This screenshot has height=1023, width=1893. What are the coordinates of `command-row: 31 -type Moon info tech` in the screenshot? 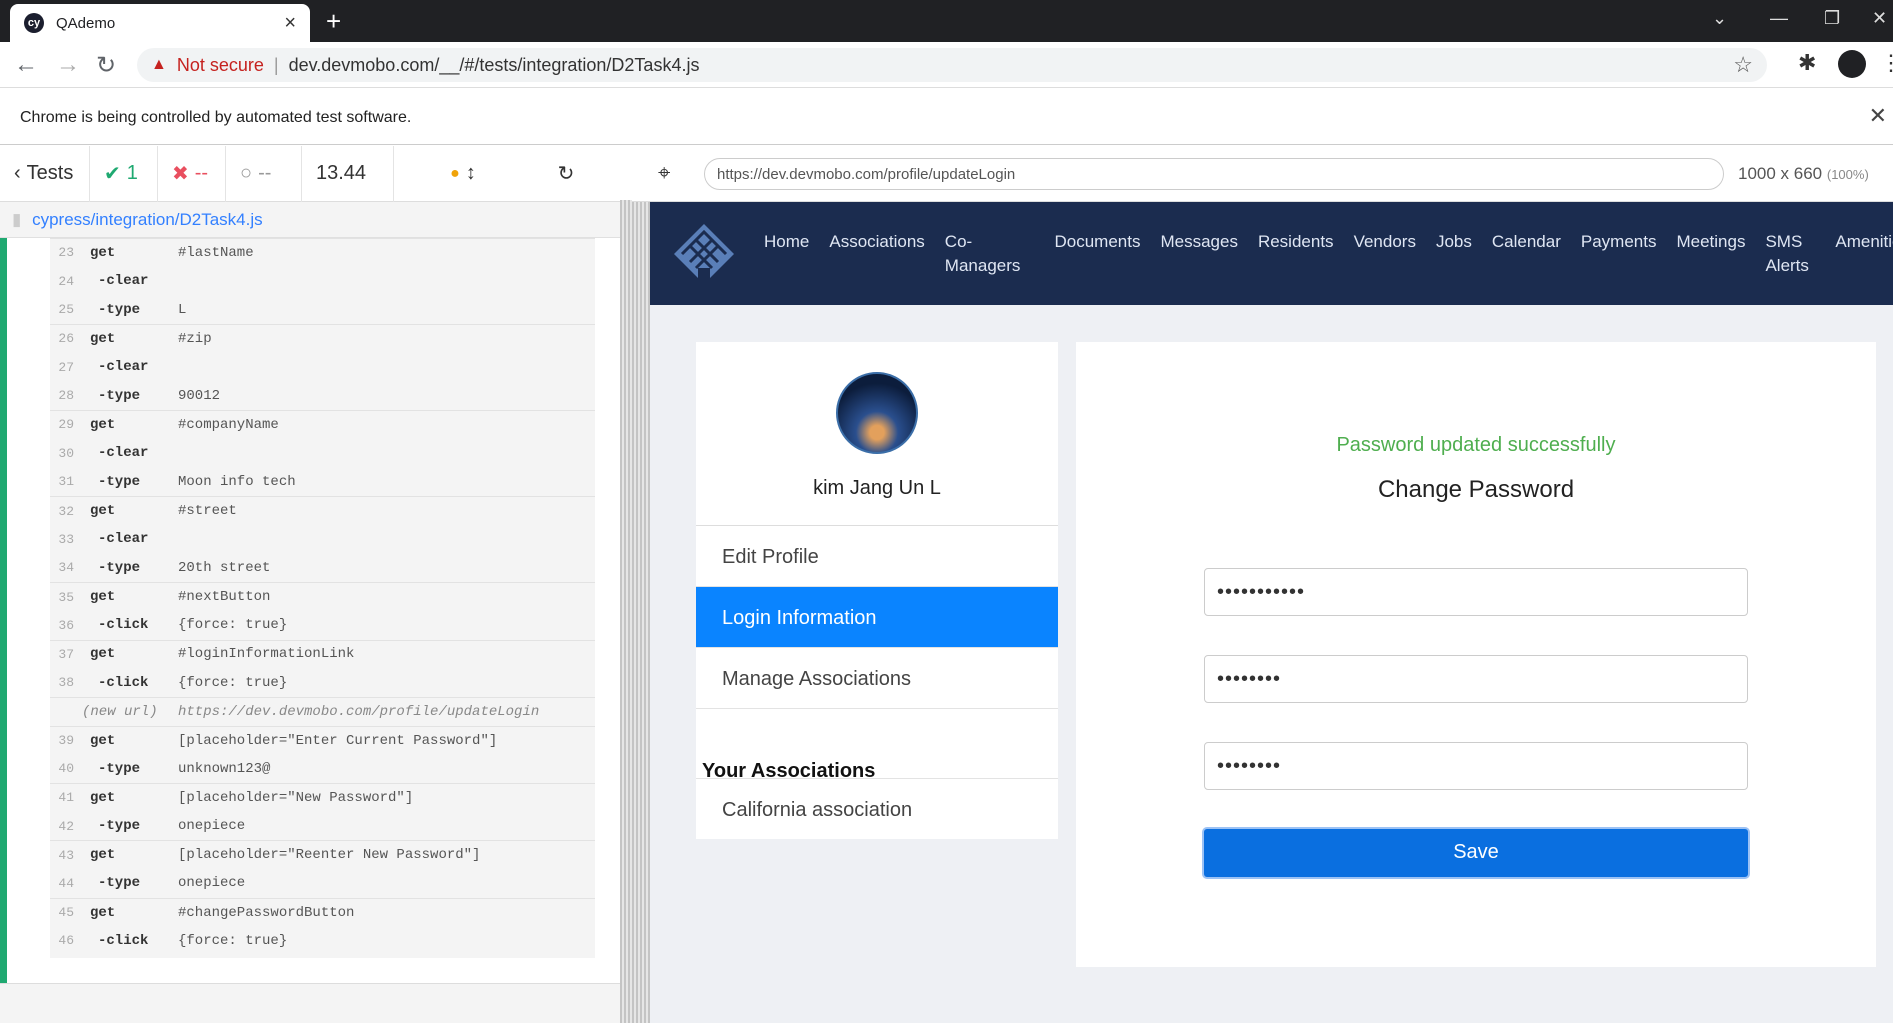 It's located at (322, 482).